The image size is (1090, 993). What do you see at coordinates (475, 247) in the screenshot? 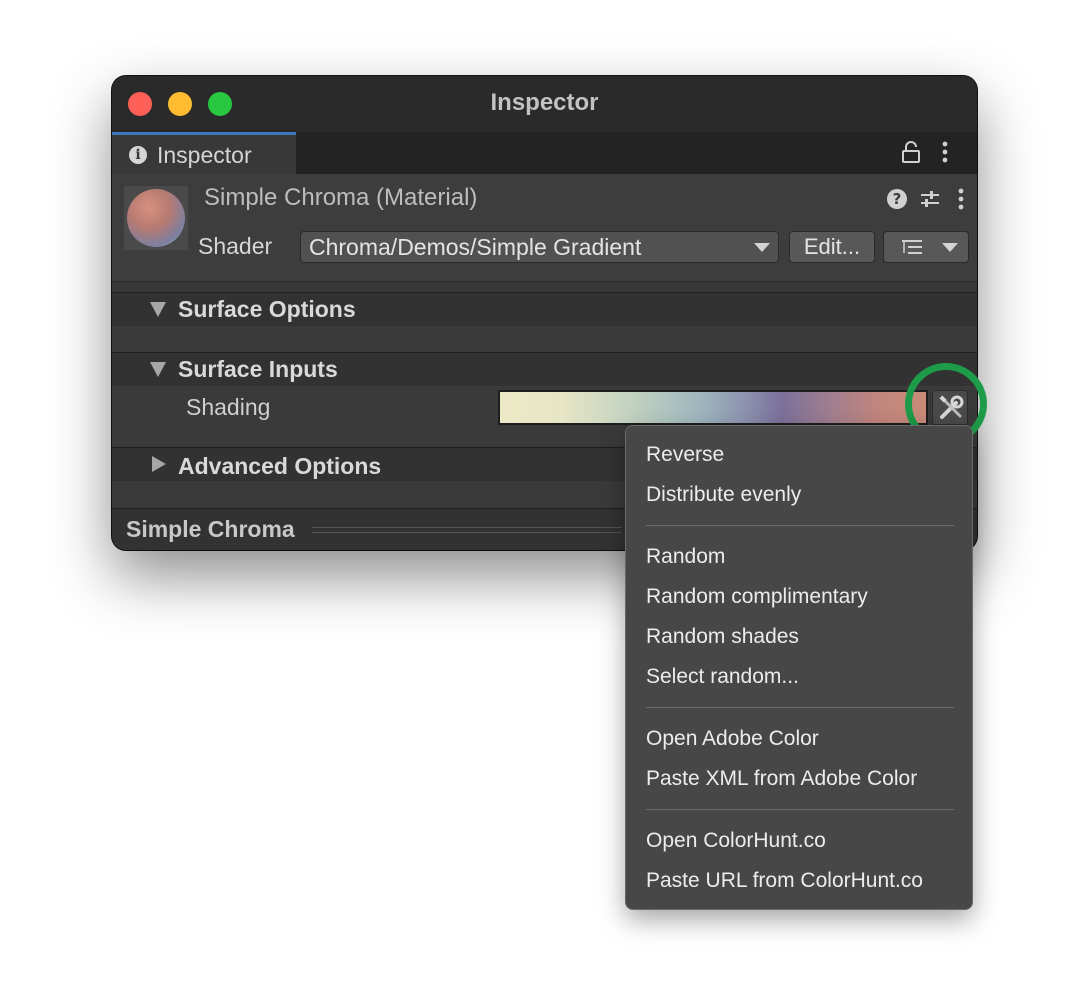
I see `shader-value: Chroma/Demos/Simple Gradient` at bounding box center [475, 247].